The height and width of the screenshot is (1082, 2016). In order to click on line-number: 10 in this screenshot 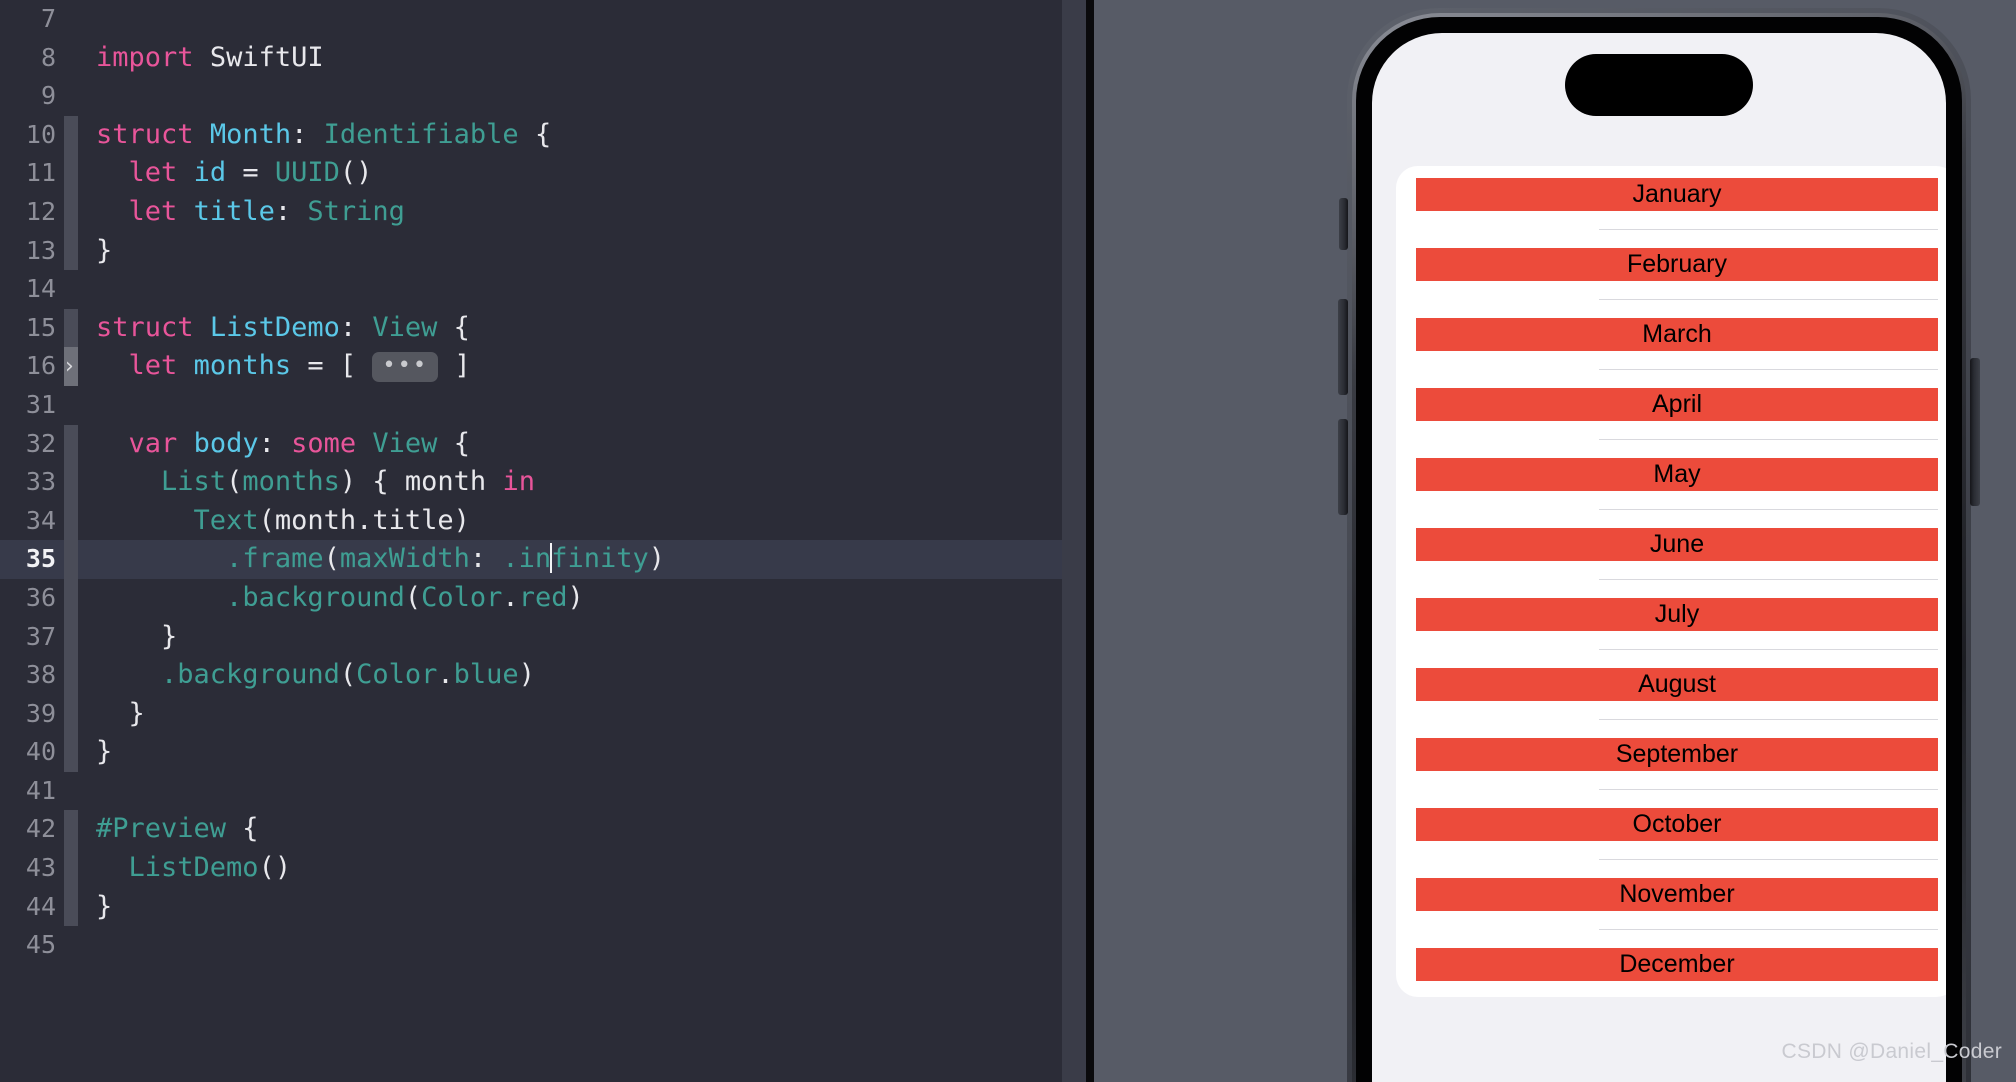, I will do `click(40, 134)`.